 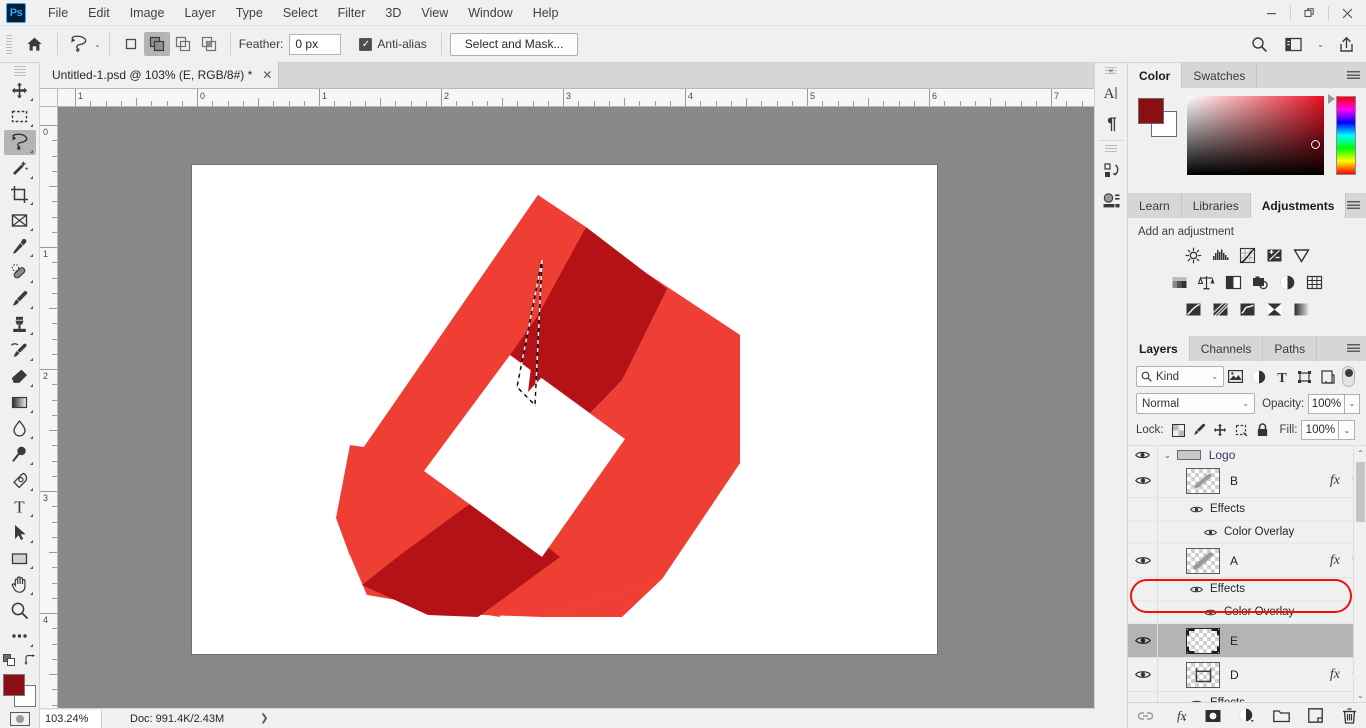 What do you see at coordinates (20, 558) in the screenshot?
I see `rectangle-tool` at bounding box center [20, 558].